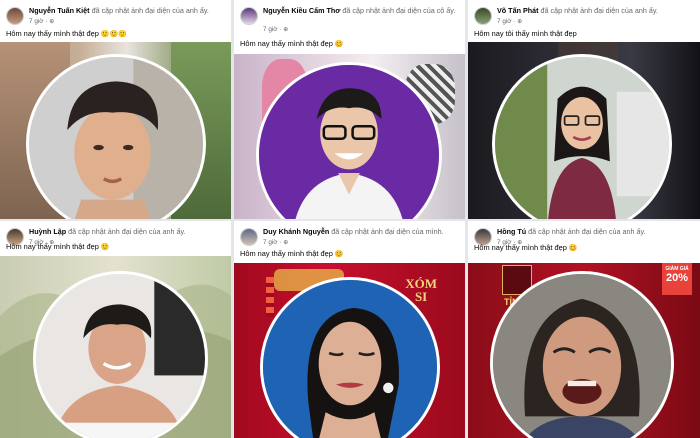 This screenshot has height=438, width=700. Describe the element at coordinates (67, 33) in the screenshot. I see `post-caption: Hôm nay thấy mình thật đẹp 🙂🙂🙂` at that location.